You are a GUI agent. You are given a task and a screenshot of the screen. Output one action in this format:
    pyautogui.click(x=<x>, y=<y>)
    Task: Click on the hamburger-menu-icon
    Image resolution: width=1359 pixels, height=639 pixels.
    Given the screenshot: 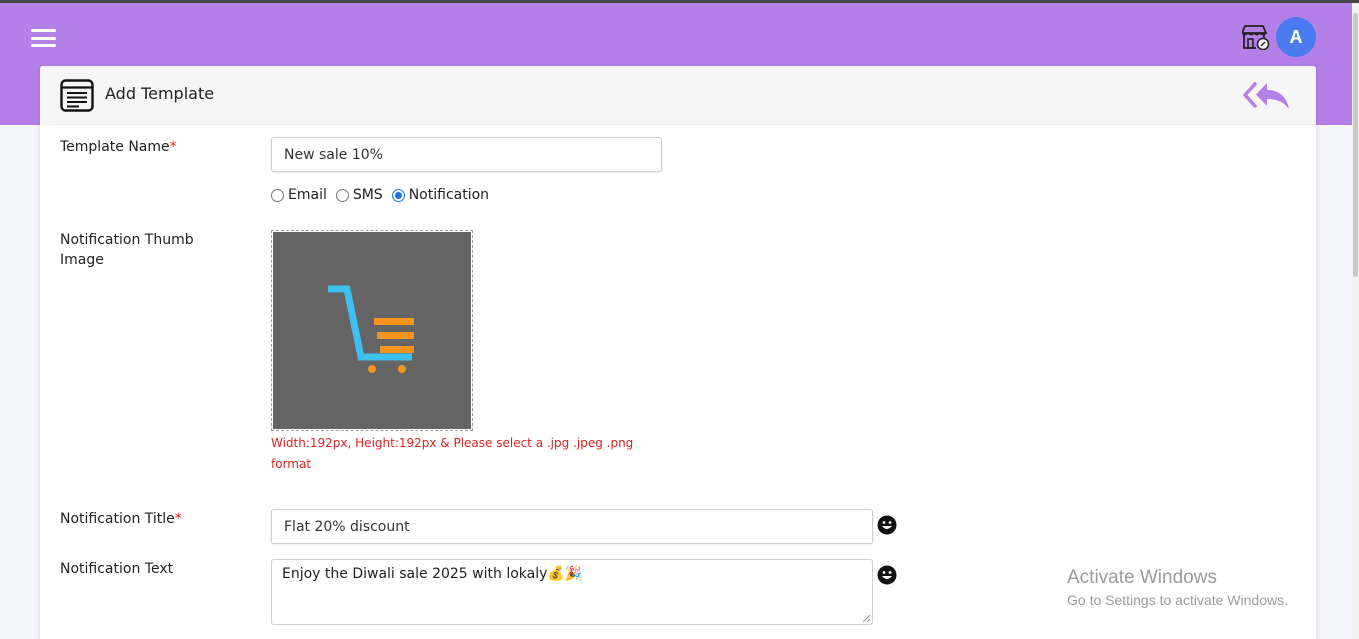 What is the action you would take?
    pyautogui.click(x=43, y=38)
    